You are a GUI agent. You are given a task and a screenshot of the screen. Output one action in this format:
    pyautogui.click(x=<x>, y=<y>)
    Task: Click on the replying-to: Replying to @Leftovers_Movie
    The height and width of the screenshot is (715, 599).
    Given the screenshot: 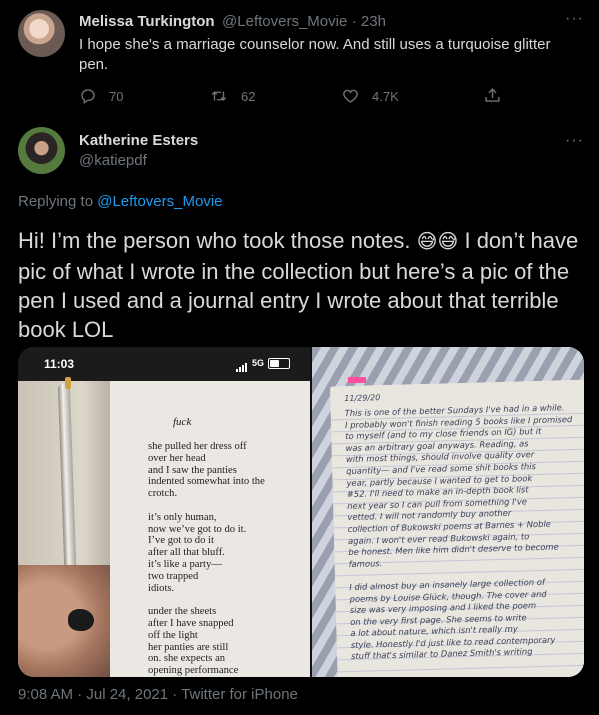 What is the action you would take?
    pyautogui.click(x=120, y=201)
    